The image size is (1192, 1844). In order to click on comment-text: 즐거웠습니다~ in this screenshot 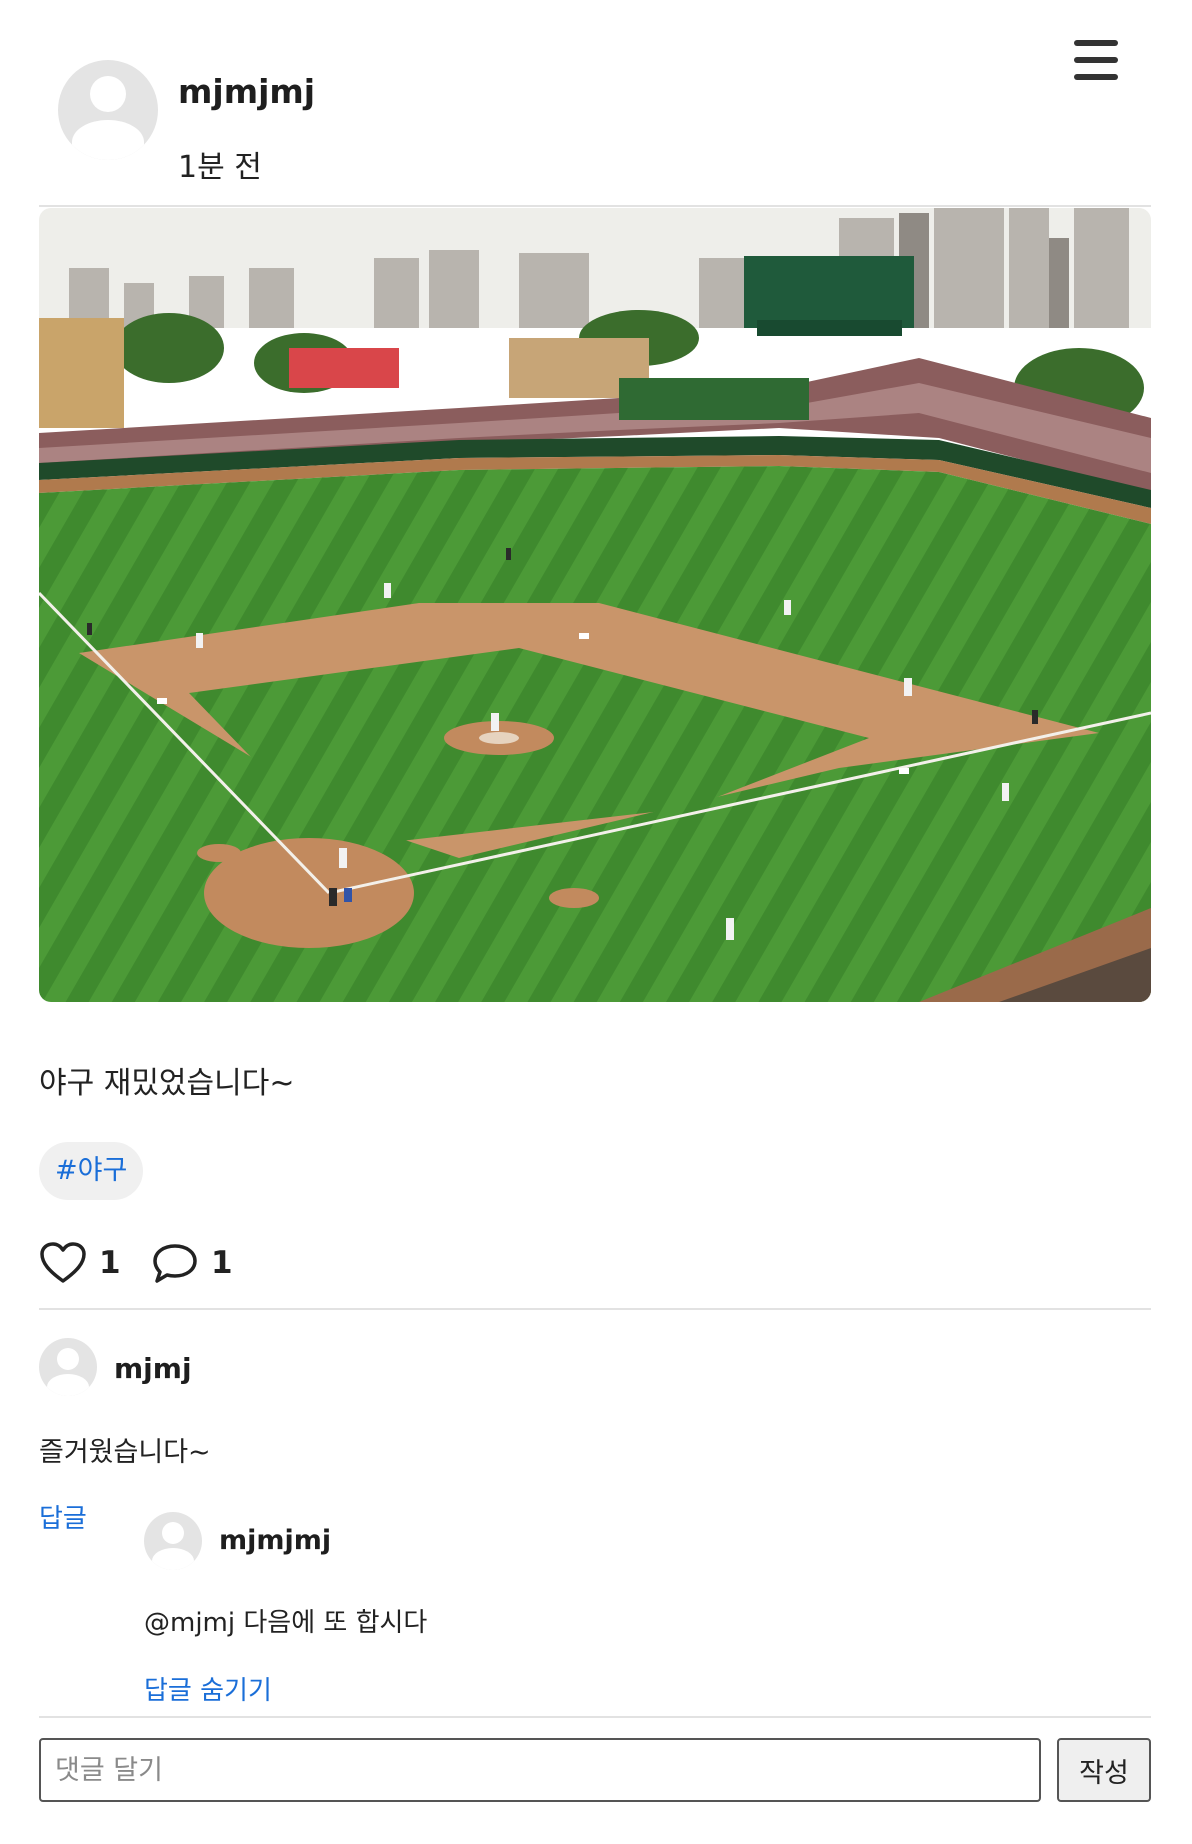, I will do `click(125, 1452)`.